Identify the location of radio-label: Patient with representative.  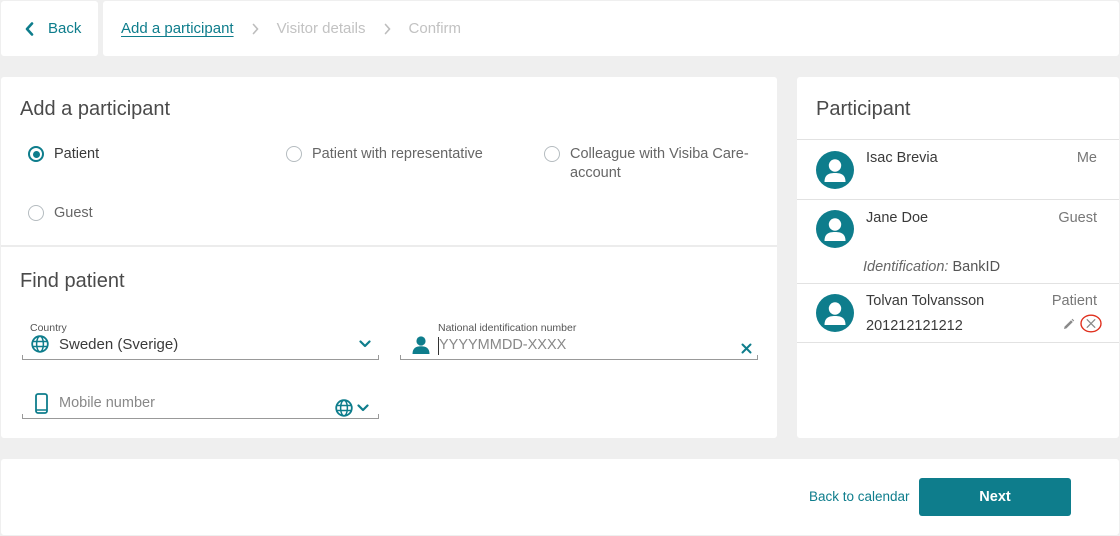
(397, 154).